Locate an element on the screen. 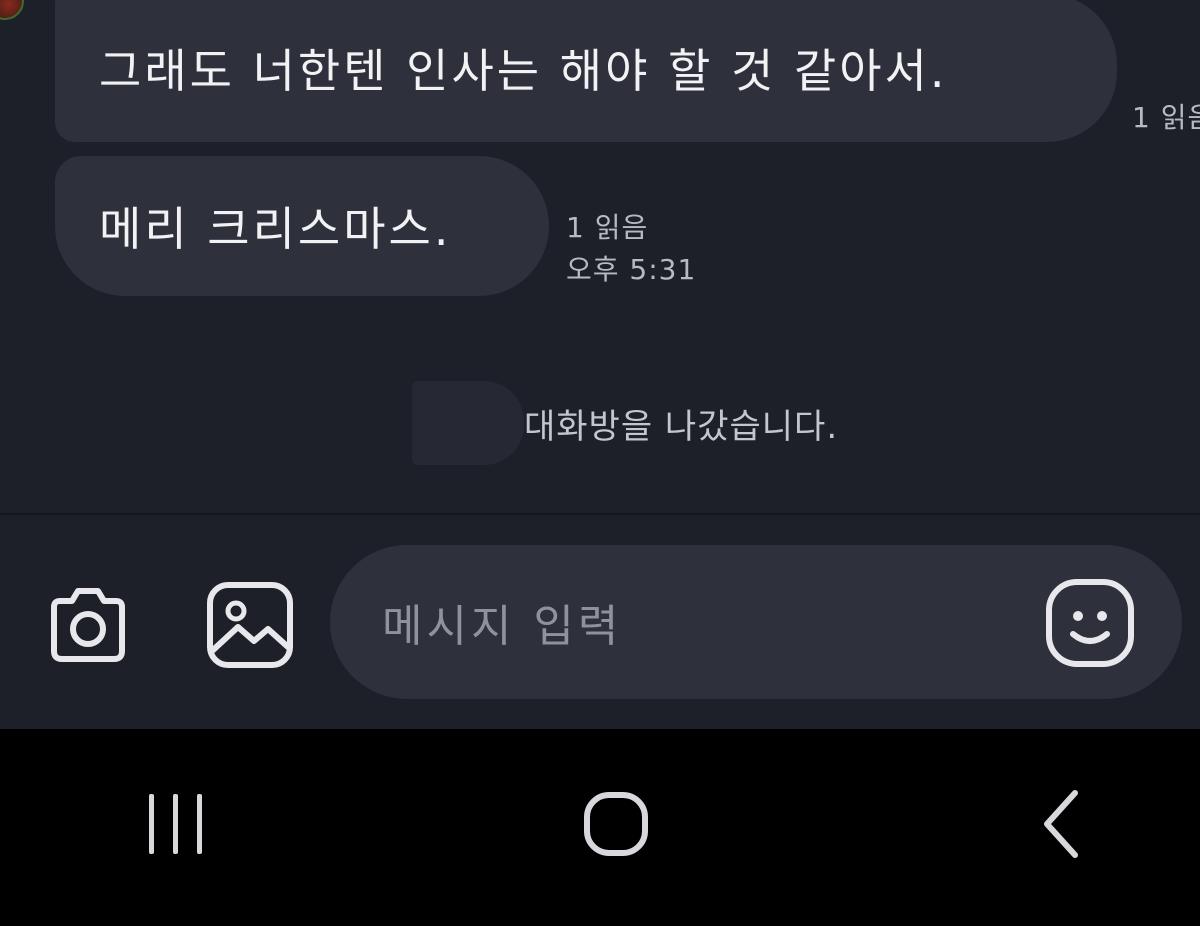 The height and width of the screenshot is (926, 1200). home-button is located at coordinates (616, 824).